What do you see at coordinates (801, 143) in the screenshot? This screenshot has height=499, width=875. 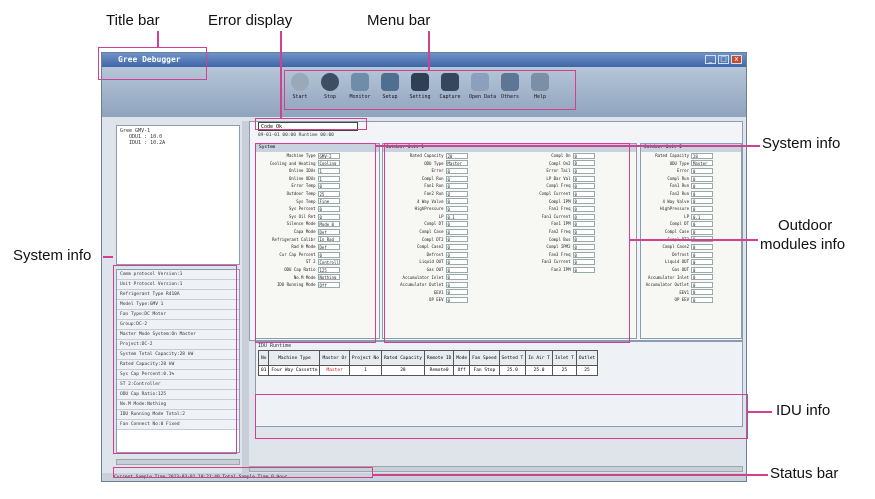 I see `system-info-right-annotation: System info` at bounding box center [801, 143].